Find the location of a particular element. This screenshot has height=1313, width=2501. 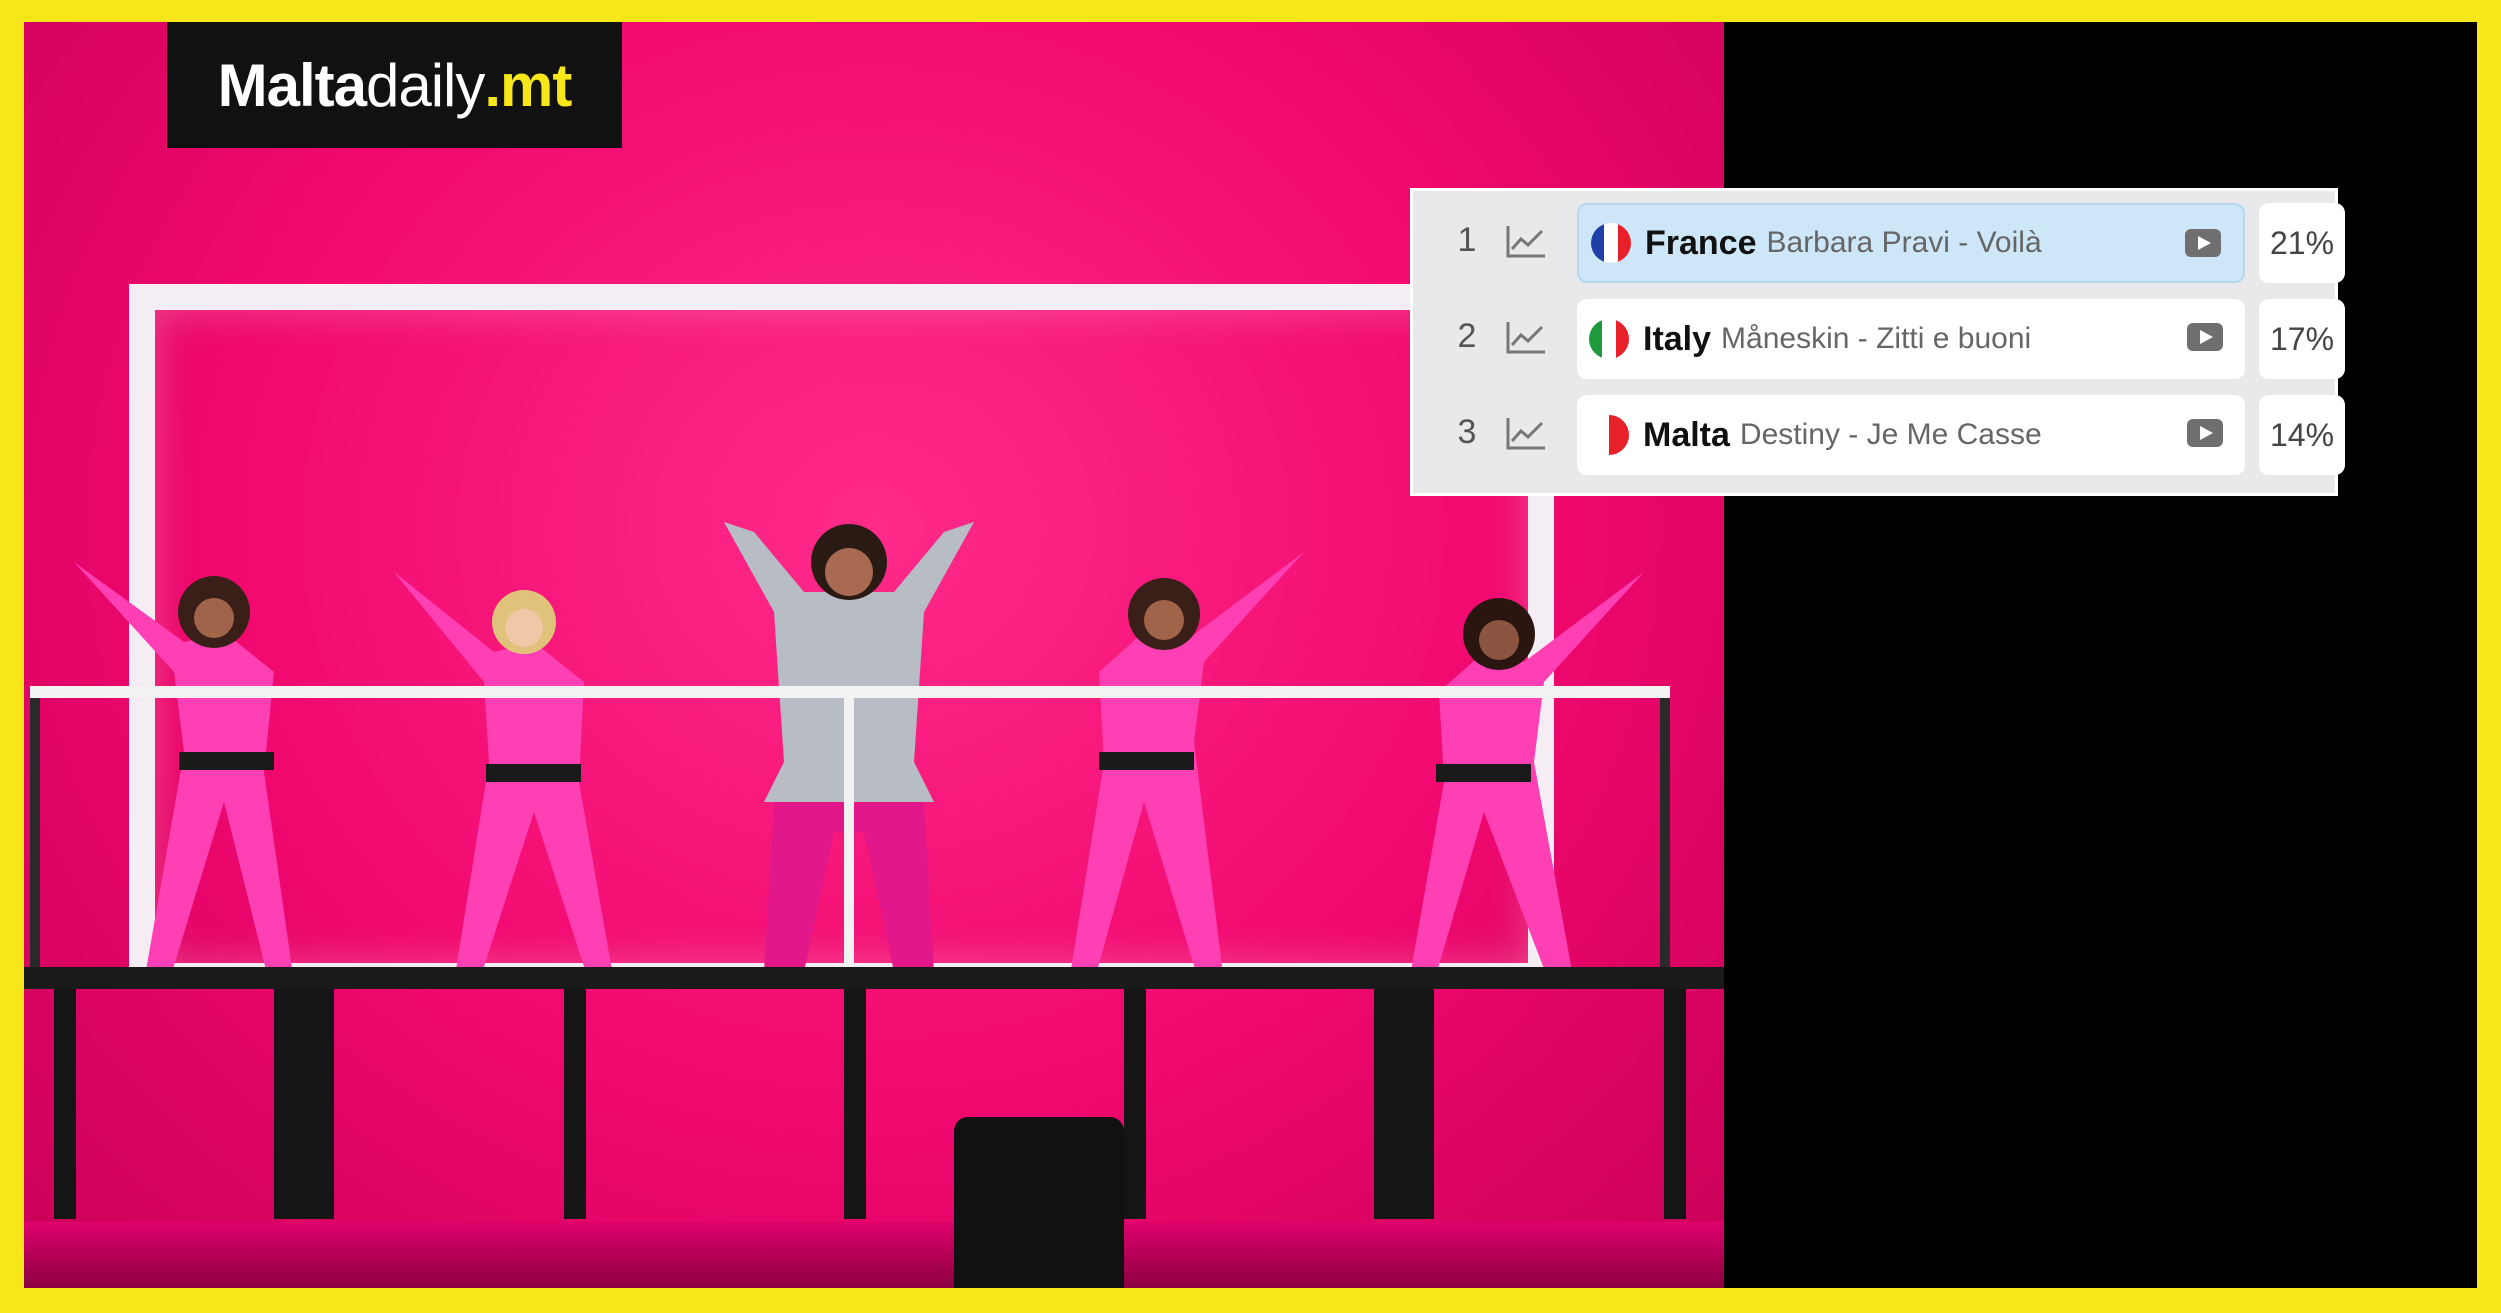

entry-button: Italy Måneskin - Zitti e buoni is located at coordinates (1911, 339).